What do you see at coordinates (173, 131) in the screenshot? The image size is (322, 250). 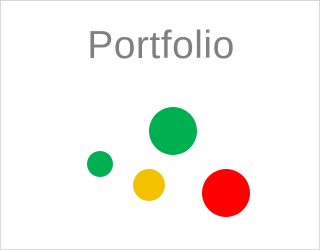 I see `indicator-dot-large-green` at bounding box center [173, 131].